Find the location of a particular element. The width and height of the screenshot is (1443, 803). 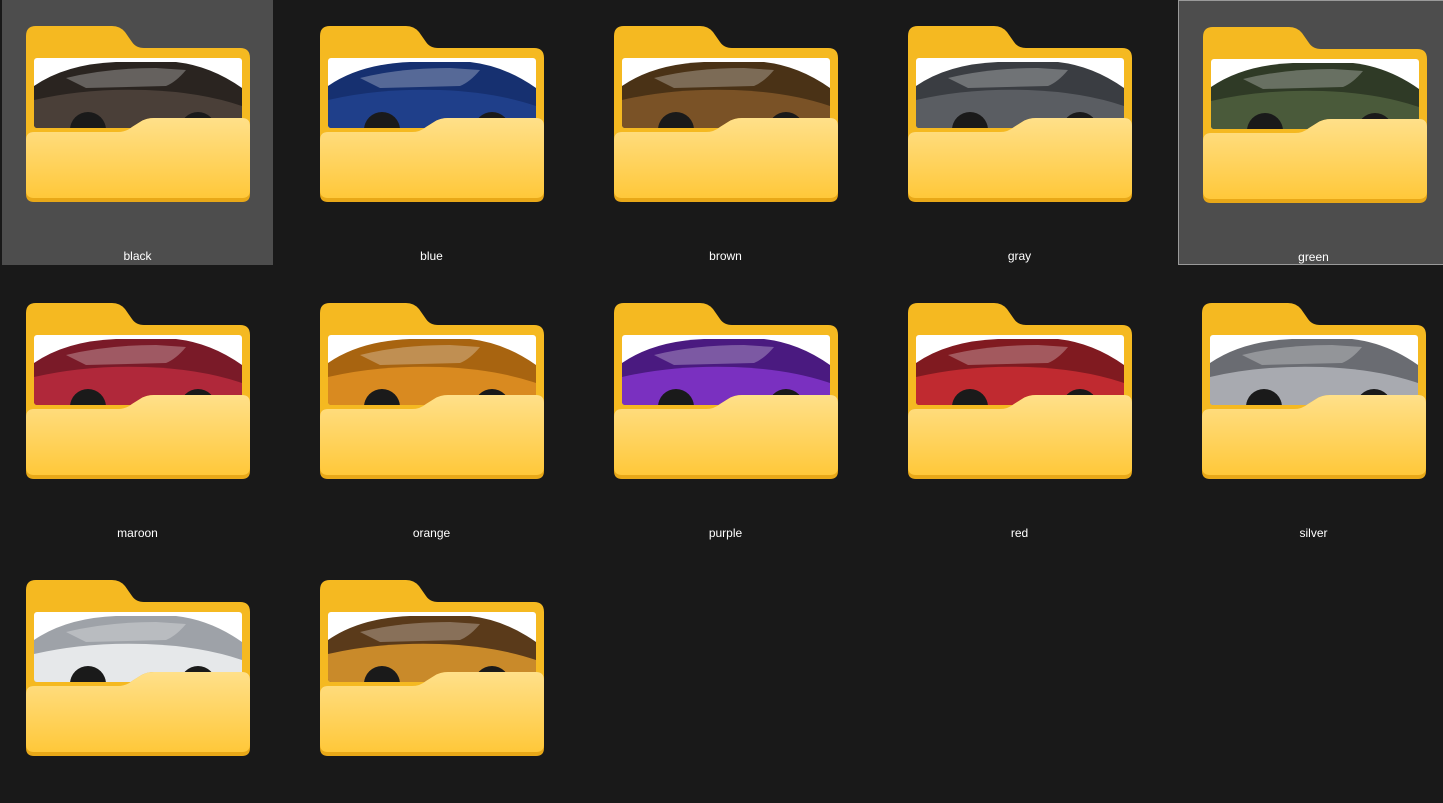

folder-name-label: red is located at coordinates (1019, 533).